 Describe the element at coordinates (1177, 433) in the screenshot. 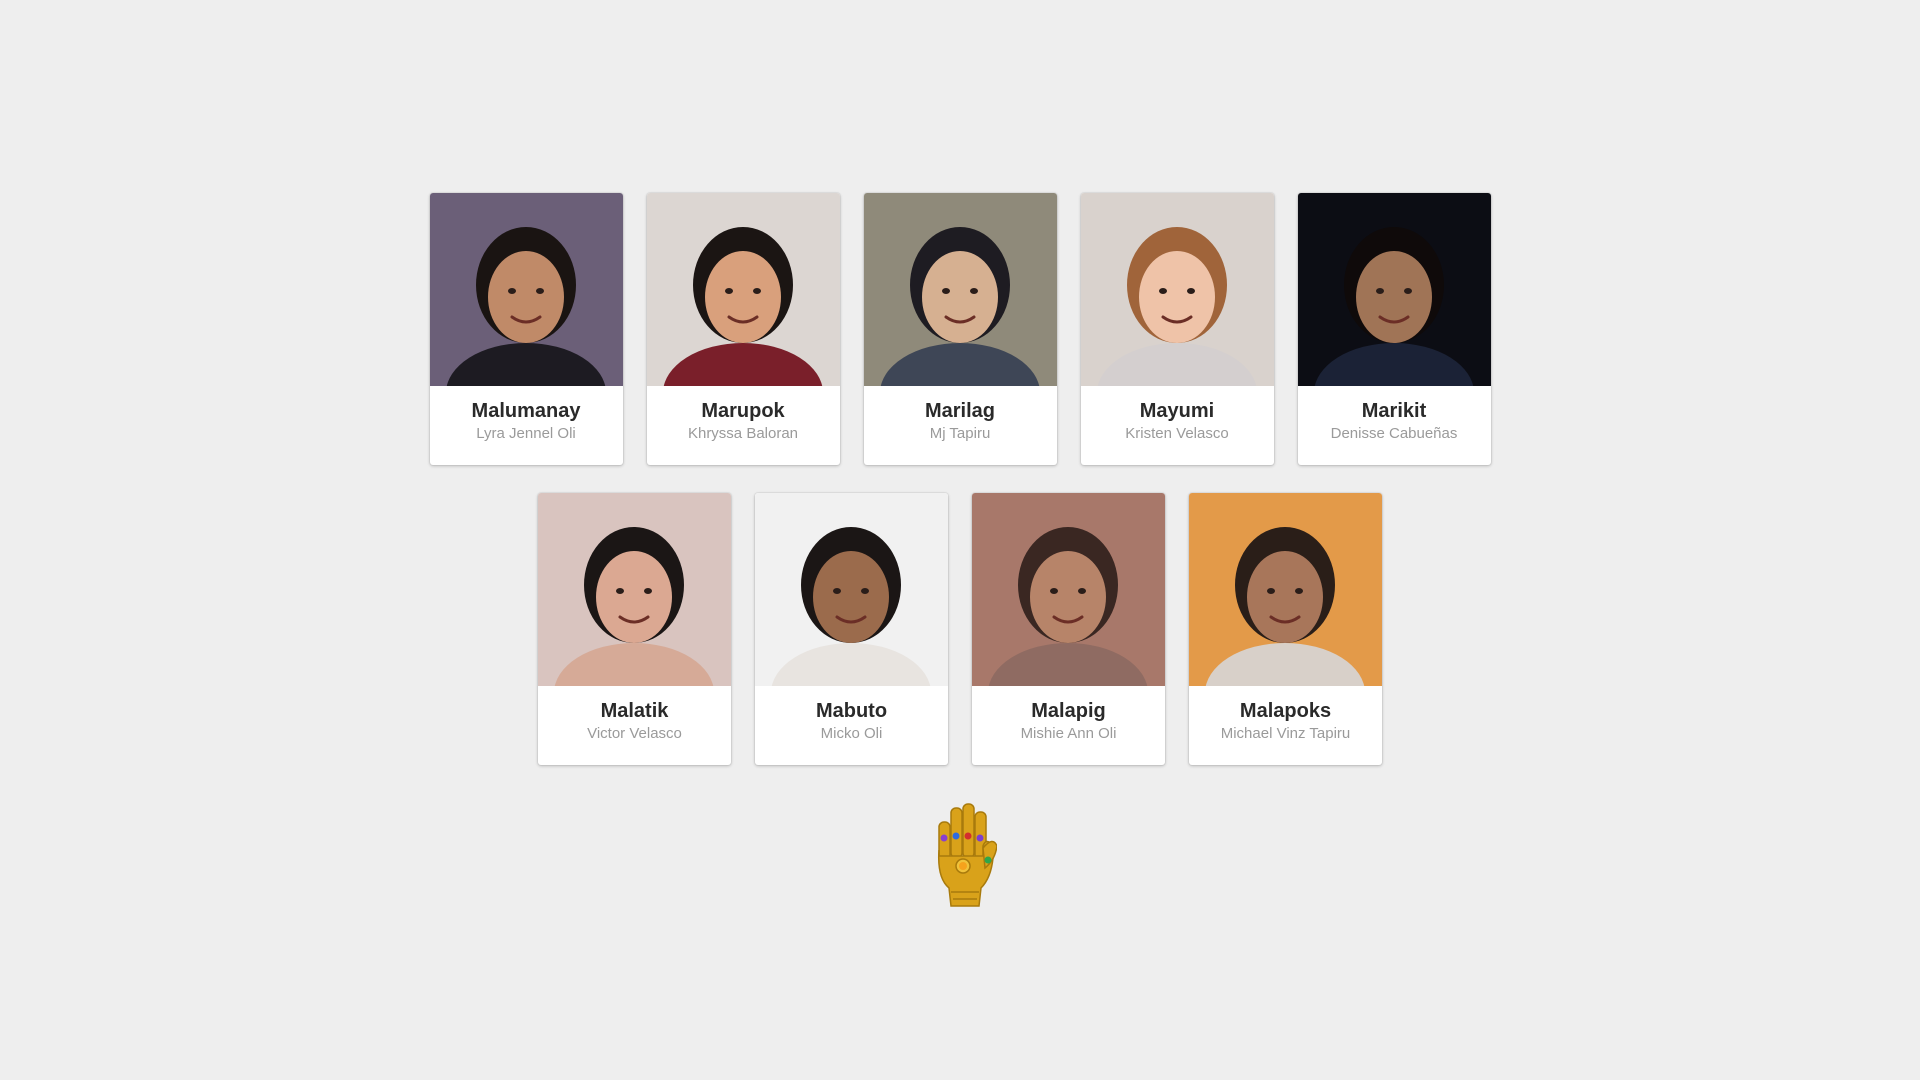

I see `card-name: Kristen Velasco` at that location.